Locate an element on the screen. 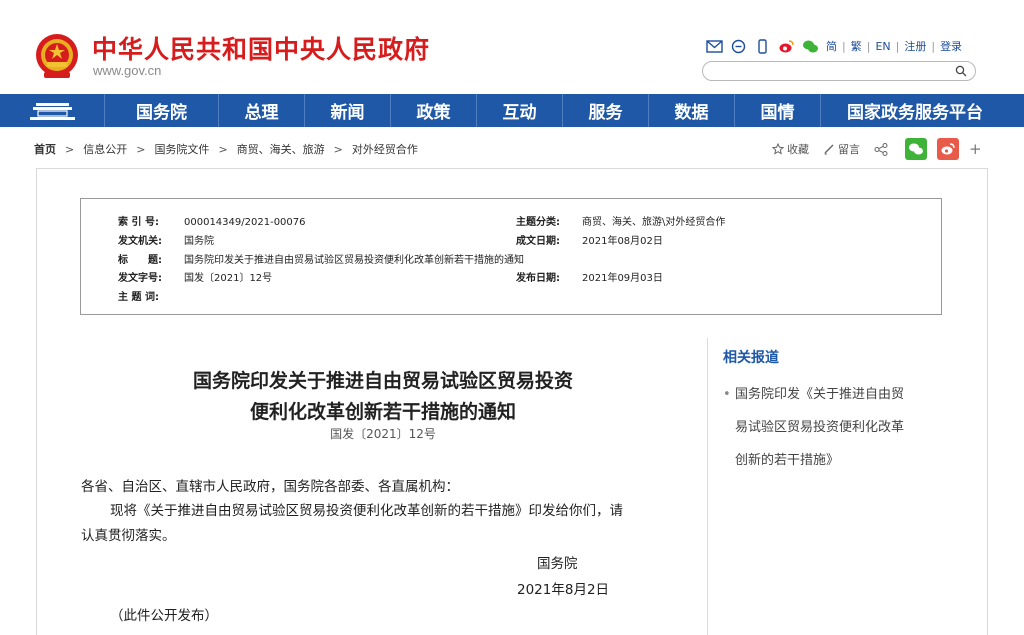  meta-docno-row: 发文字号: 国发〔2021〕12号 is located at coordinates (195, 276).